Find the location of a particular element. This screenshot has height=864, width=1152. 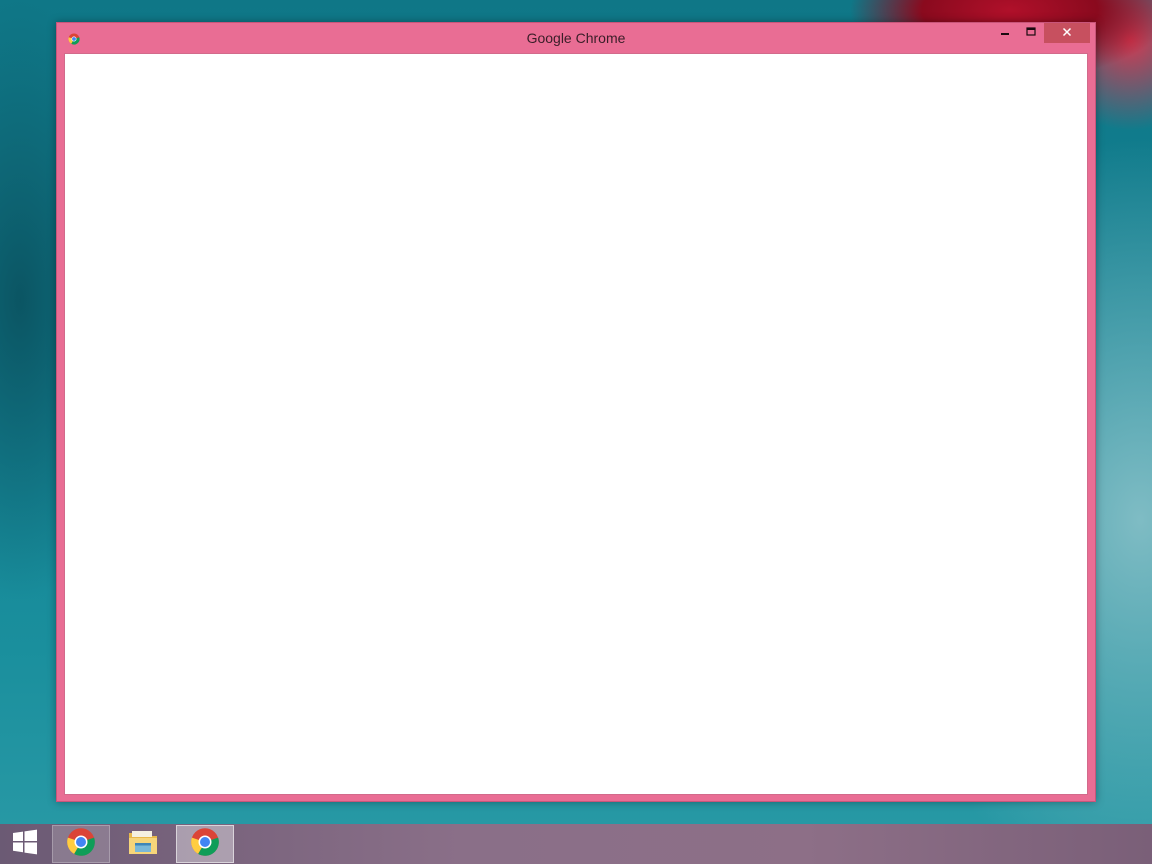

maximize-button is located at coordinates (1031, 33).